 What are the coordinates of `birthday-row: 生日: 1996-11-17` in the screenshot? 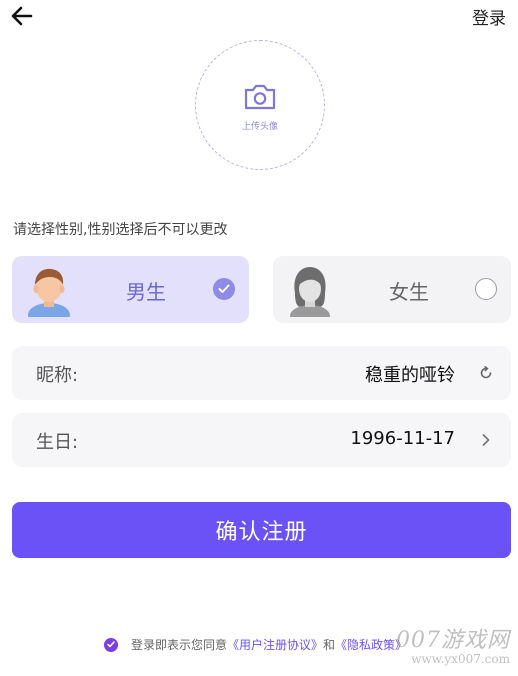 It's located at (261, 440).